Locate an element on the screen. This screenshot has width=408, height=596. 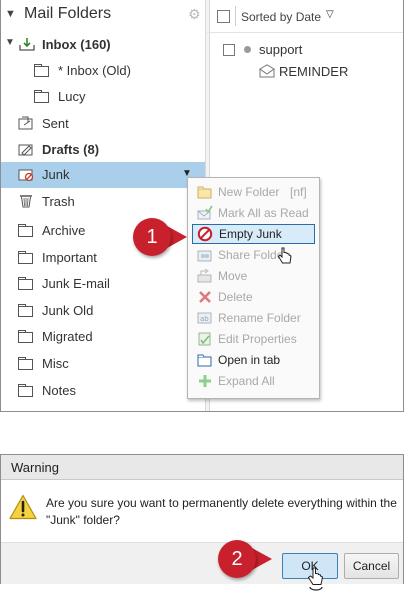
folder-item-misc: Misc is located at coordinates (103, 364).